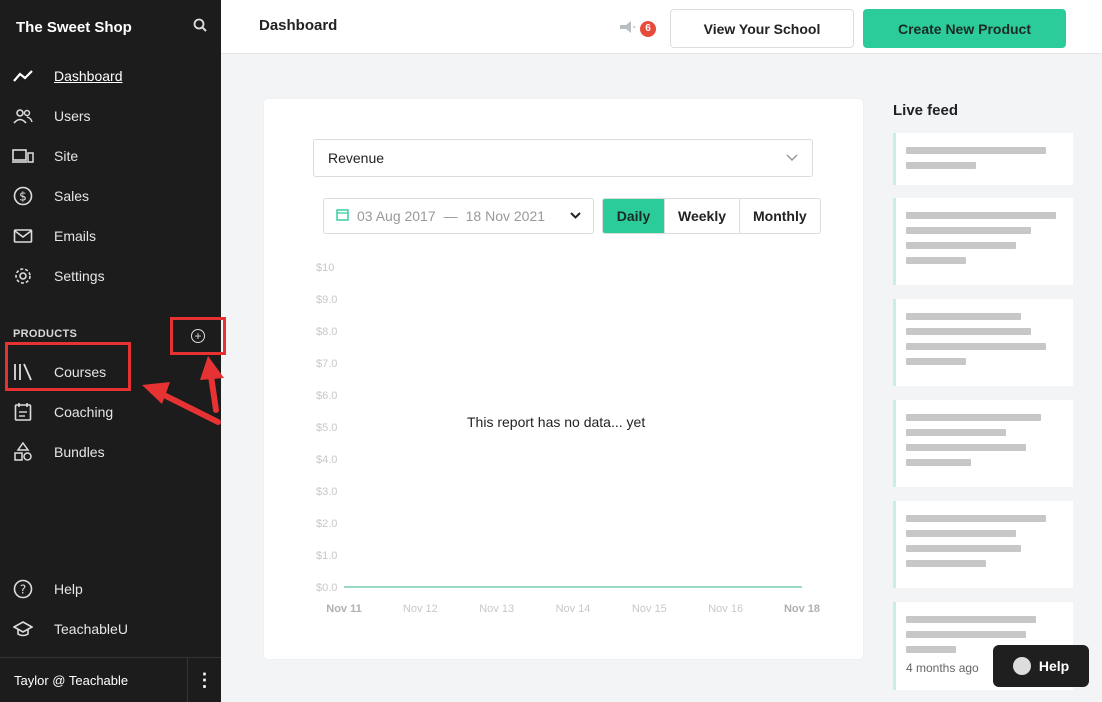 This screenshot has width=1102, height=702. I want to click on sidebar-item-label: Site, so click(66, 156).